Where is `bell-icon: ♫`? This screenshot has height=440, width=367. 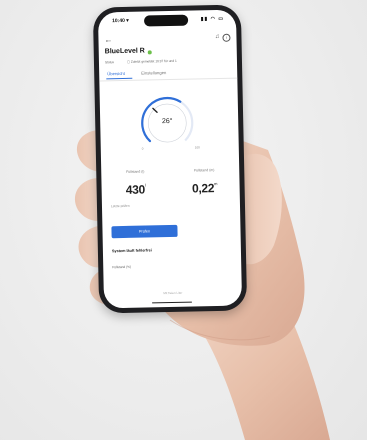 bell-icon: ♫ is located at coordinates (217, 37).